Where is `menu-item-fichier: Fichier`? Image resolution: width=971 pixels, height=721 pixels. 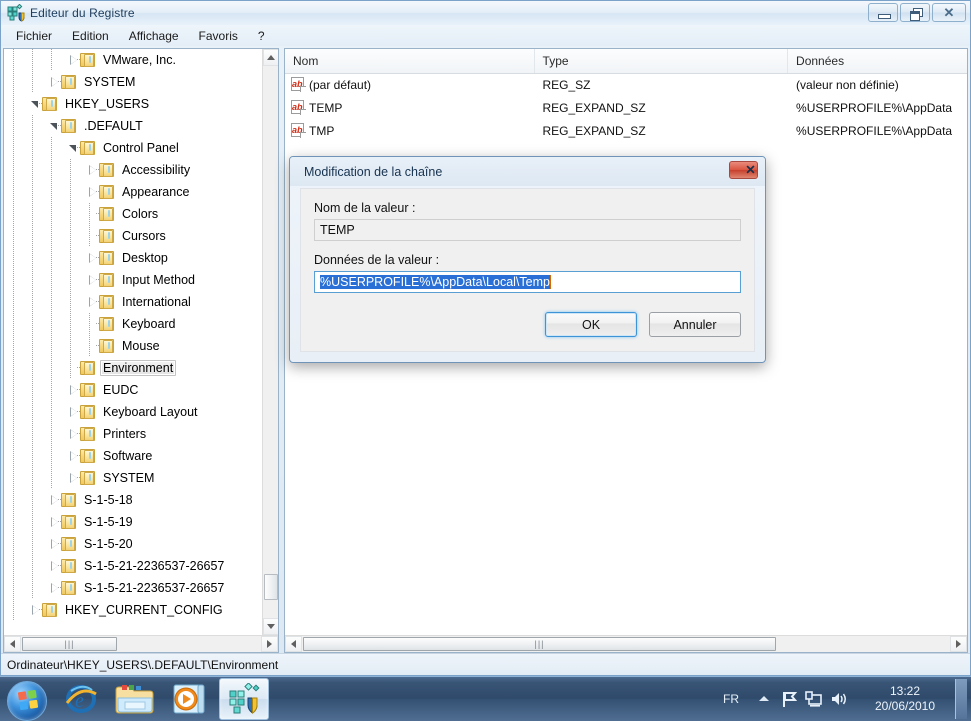
menu-item-fichier: Fichier is located at coordinates (34, 36).